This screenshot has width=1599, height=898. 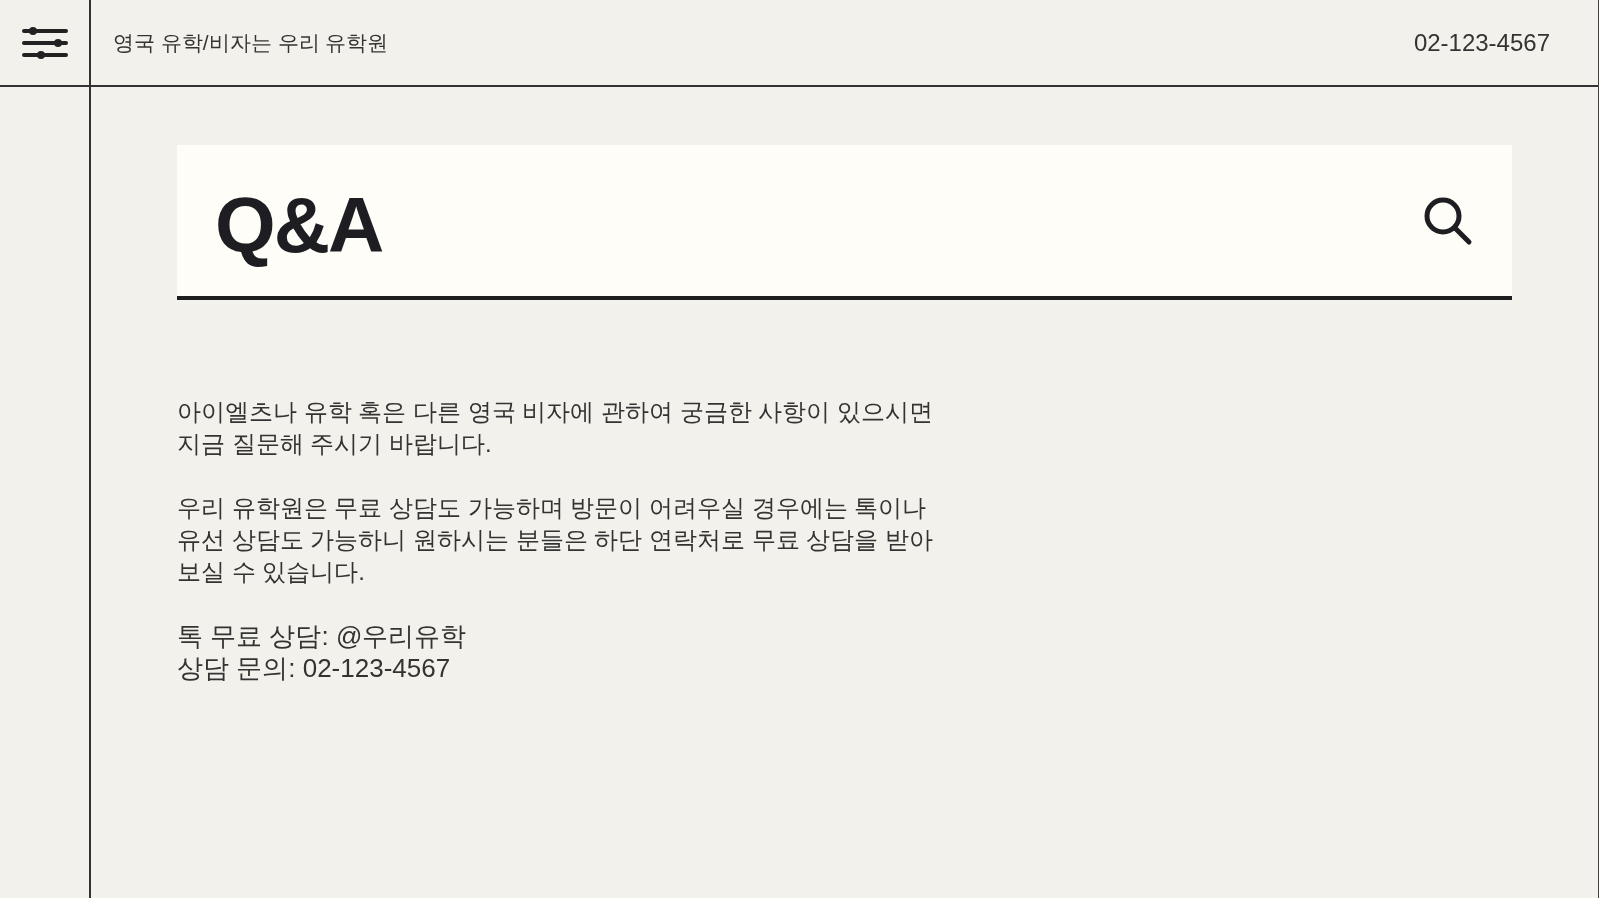 What do you see at coordinates (1481, 42) in the screenshot?
I see `phone-number: 02-123-4567` at bounding box center [1481, 42].